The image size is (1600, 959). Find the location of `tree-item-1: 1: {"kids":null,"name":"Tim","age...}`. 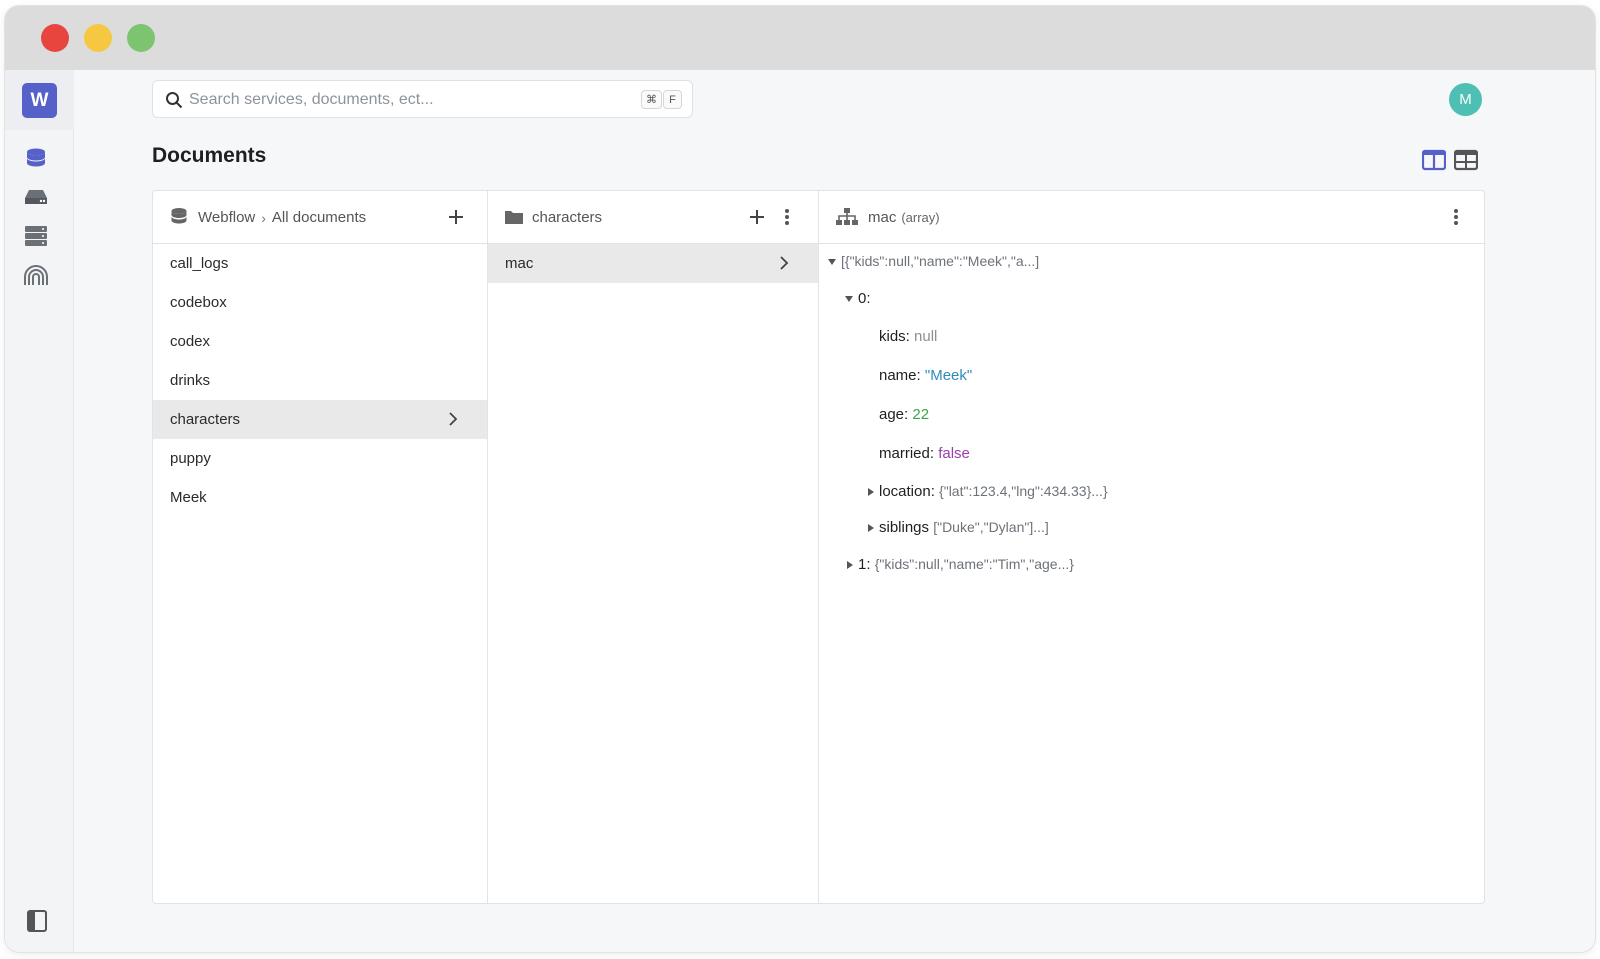

tree-item-1: 1: {"kids":null,"name":"Tim","age...} is located at coordinates (960, 564).